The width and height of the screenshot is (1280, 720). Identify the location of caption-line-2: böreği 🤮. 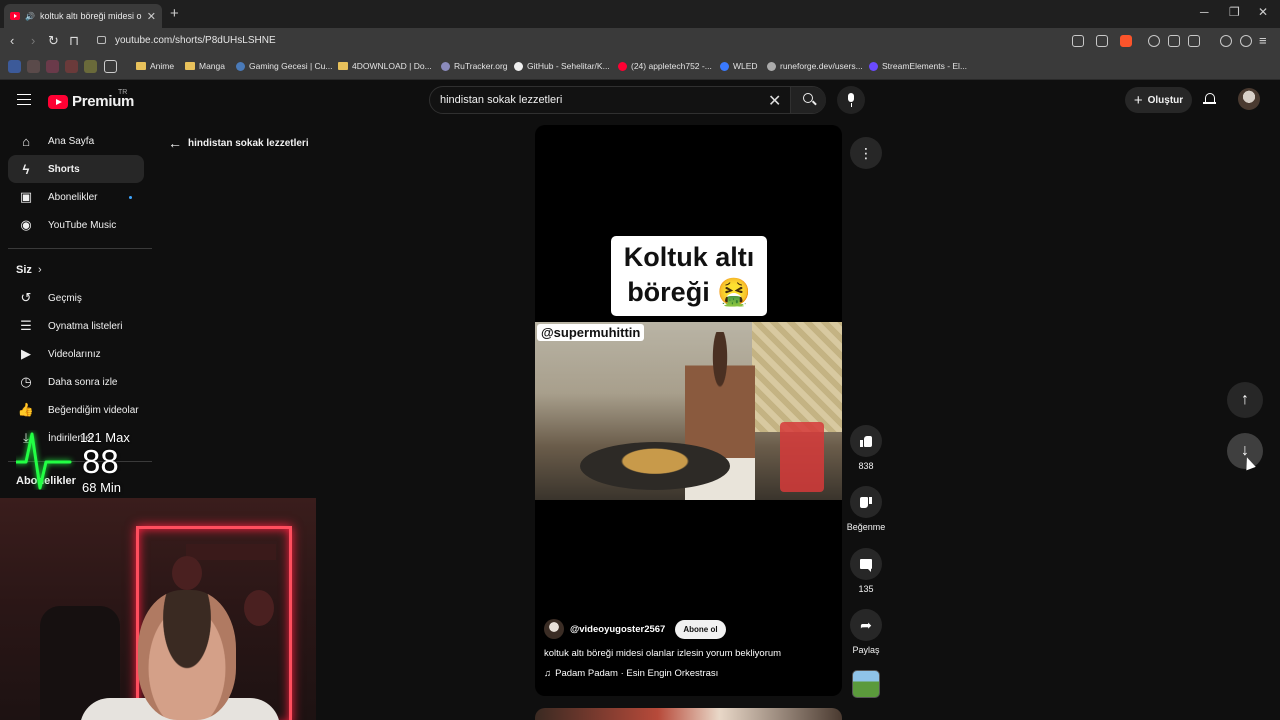
(689, 292).